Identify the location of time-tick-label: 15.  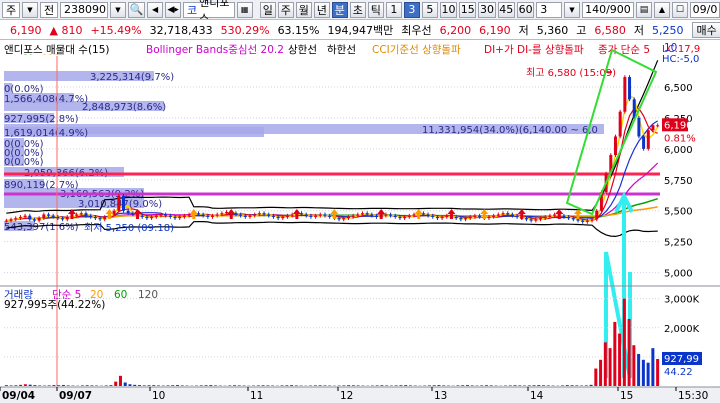
(626, 396).